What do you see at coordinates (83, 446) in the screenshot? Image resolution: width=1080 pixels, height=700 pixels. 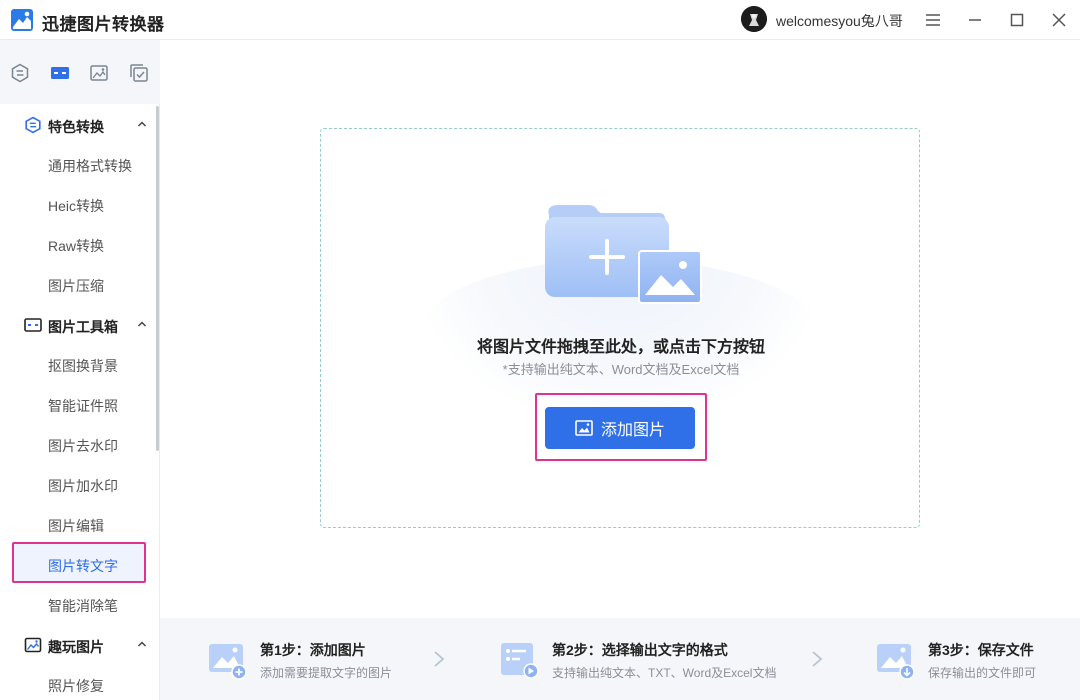 I see `sidebar-item-remove-watermark: 图片去水印` at bounding box center [83, 446].